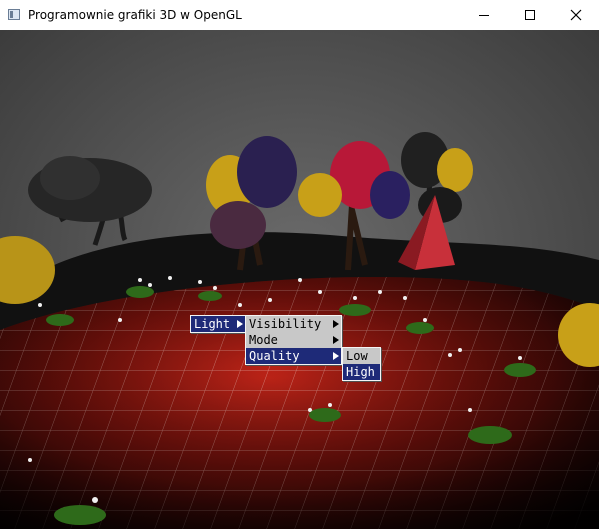 Image resolution: width=599 pixels, height=529 pixels. What do you see at coordinates (299, 15) in the screenshot?
I see `window-titlebar: Programownie grafiki 3D w OpenGL` at bounding box center [299, 15].